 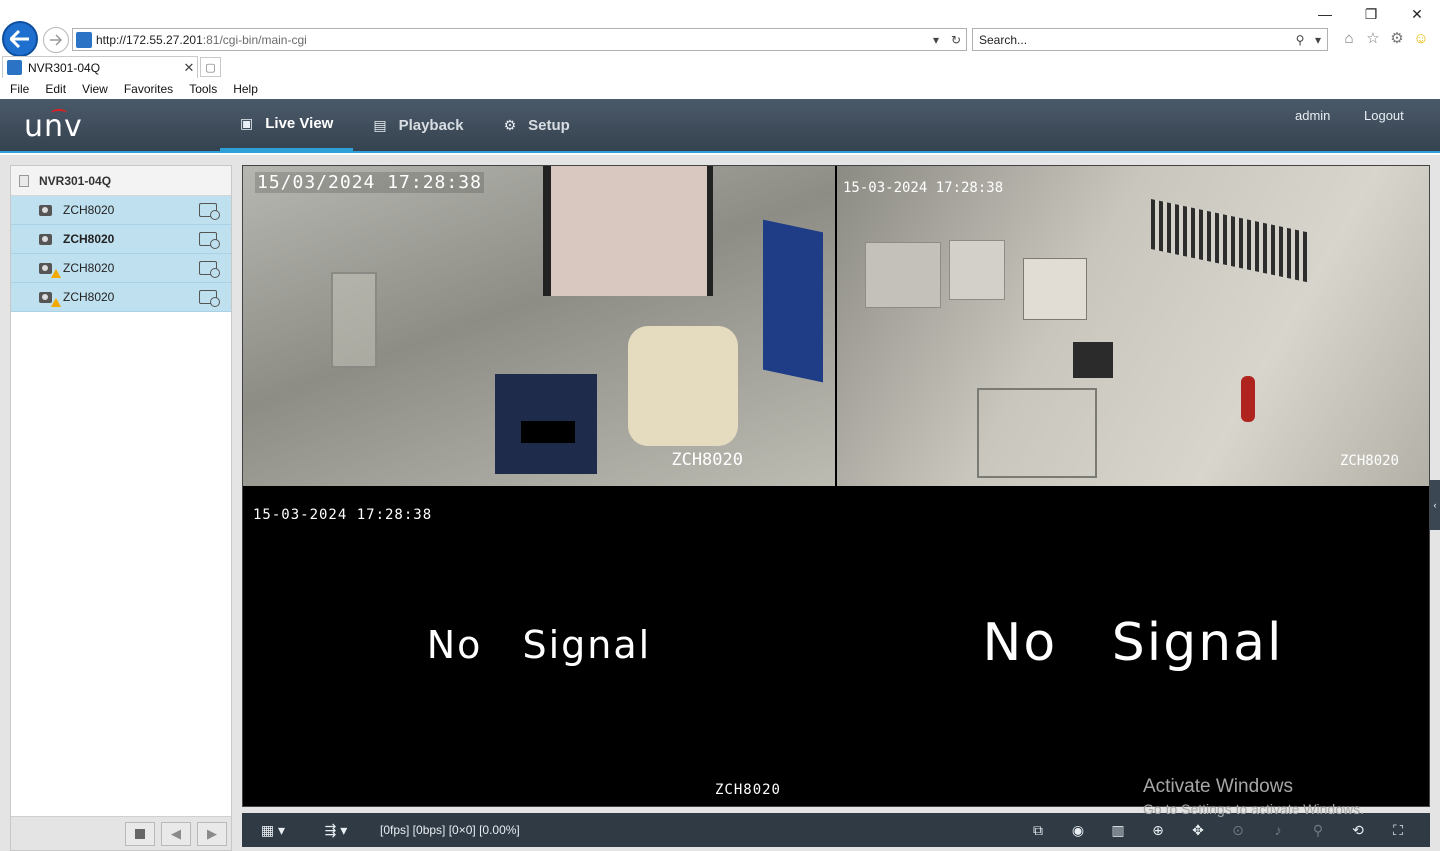 I want to click on search-input: Search... ⚲ ▾, so click(x=1150, y=39).